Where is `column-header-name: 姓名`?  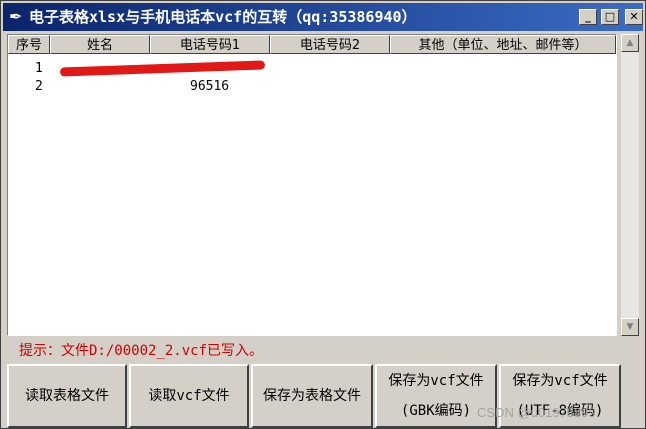
column-header-name: 姓名 is located at coordinates (100, 44).